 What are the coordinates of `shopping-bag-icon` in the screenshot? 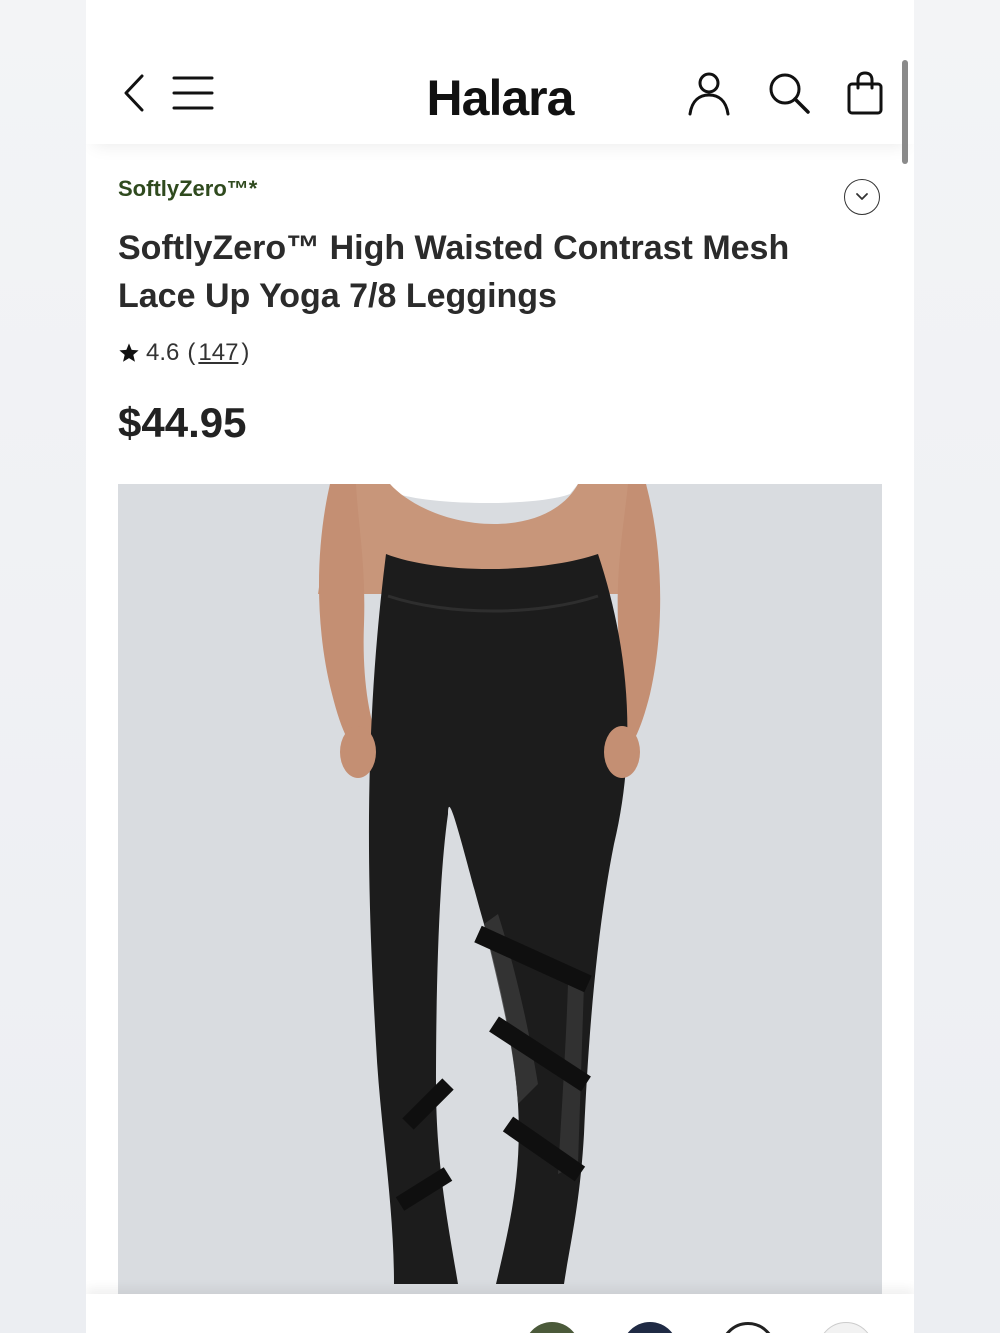 It's located at (865, 93).